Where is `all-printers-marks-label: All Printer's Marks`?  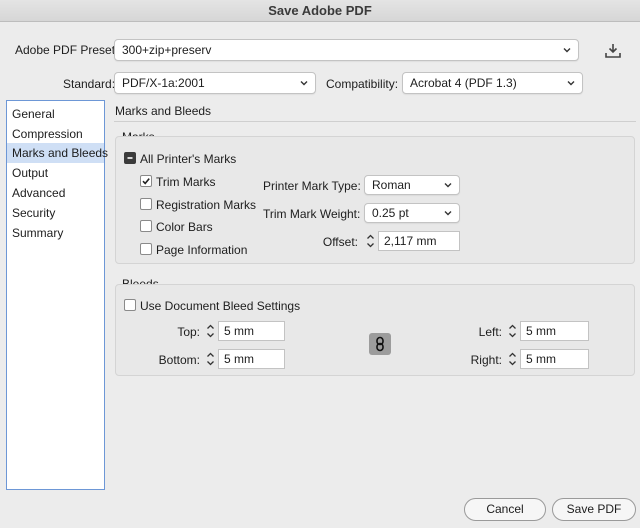 all-printers-marks-label: All Printer's Marks is located at coordinates (188, 159).